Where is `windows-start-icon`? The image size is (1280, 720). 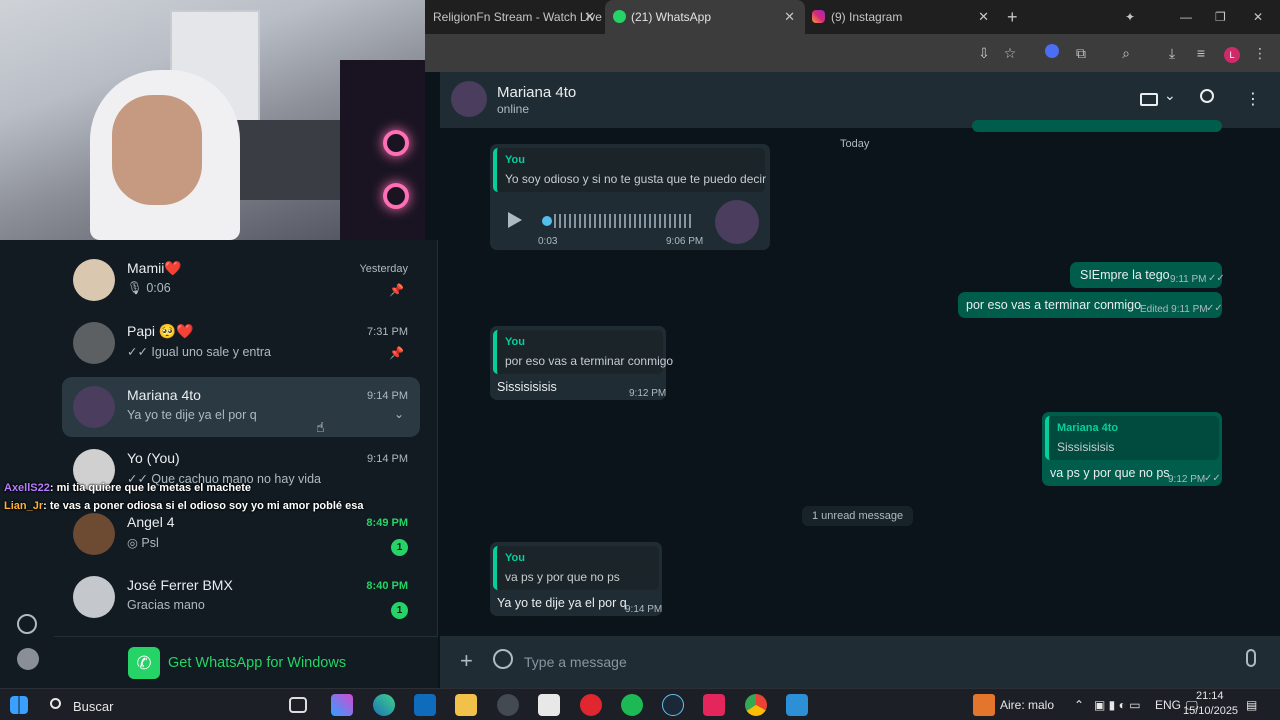
windows-start-icon is located at coordinates (19, 705).